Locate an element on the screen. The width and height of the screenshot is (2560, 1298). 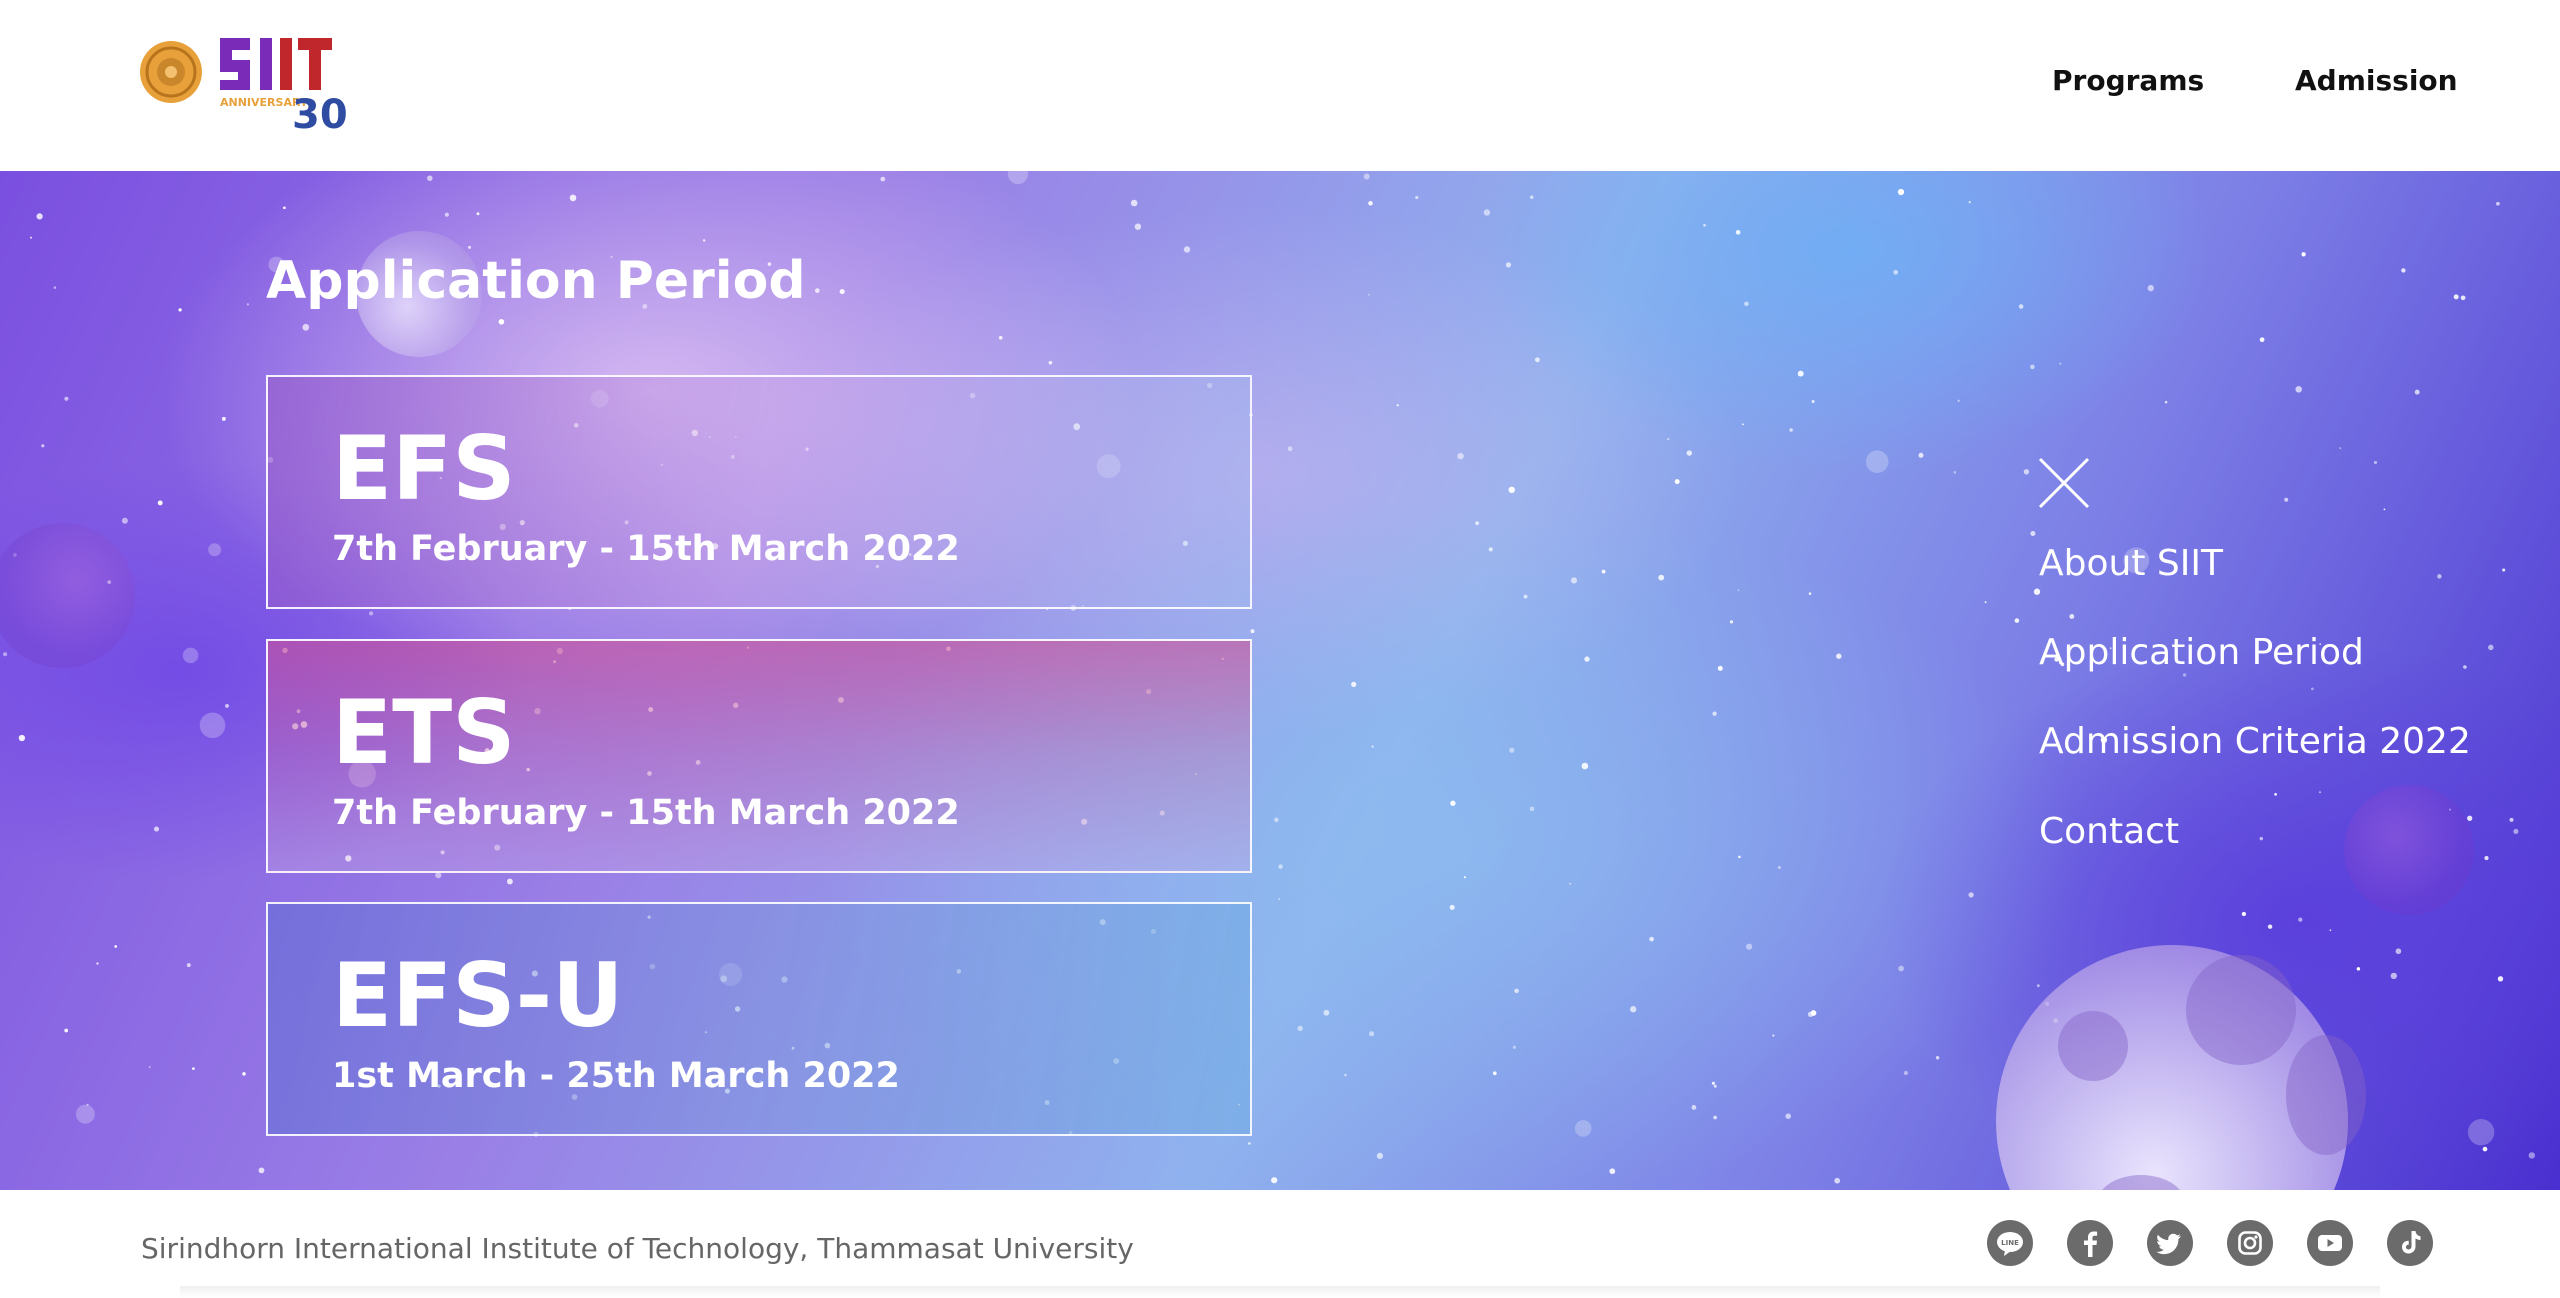
nav-programs: Programs is located at coordinates (2128, 80).